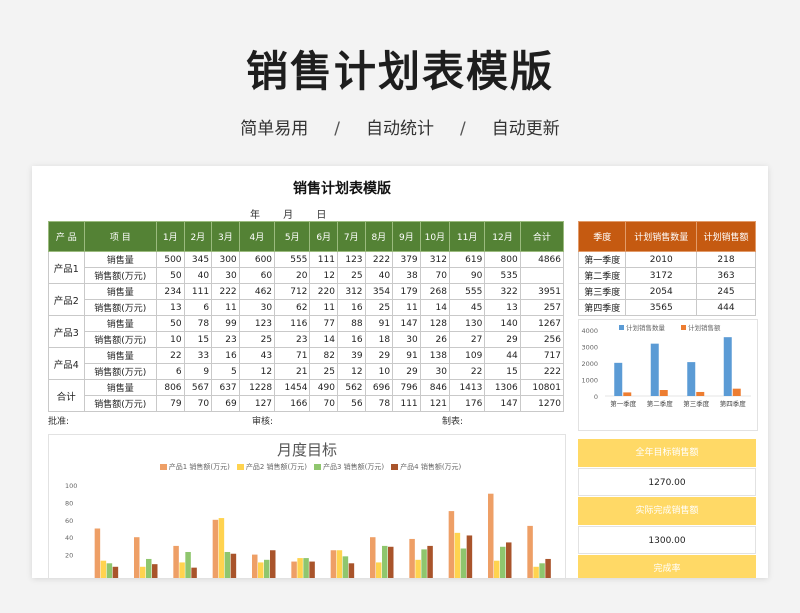 The height and width of the screenshot is (613, 800). Describe the element at coordinates (307, 275) in the screenshot. I see `table-row: 销售额(万元) 50 40 30 60 20 12 25 40 38 70 90 535` at that location.